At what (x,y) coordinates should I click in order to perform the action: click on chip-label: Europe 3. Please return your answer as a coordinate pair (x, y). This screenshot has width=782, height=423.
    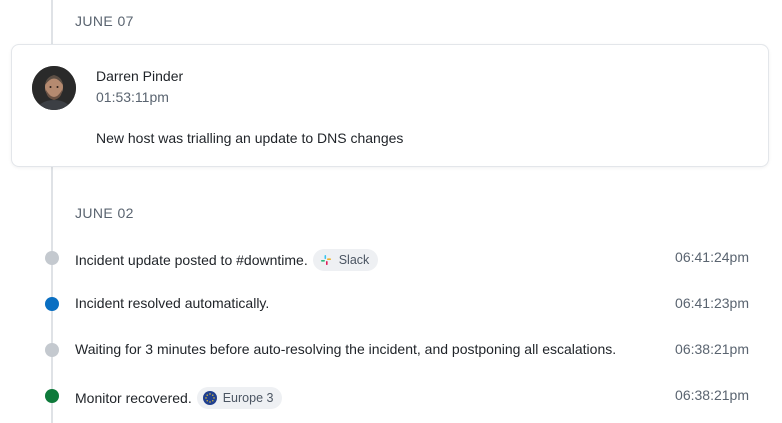
    Looking at the image, I should click on (248, 398).